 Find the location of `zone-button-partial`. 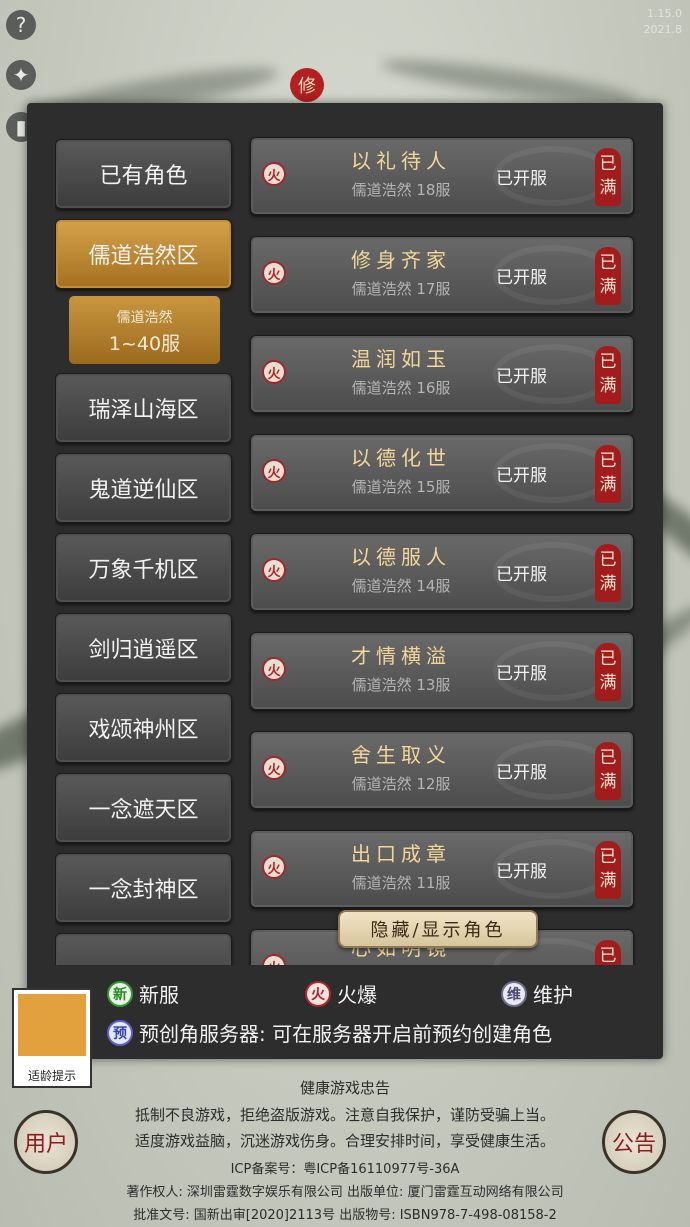

zone-button-partial is located at coordinates (143, 949).